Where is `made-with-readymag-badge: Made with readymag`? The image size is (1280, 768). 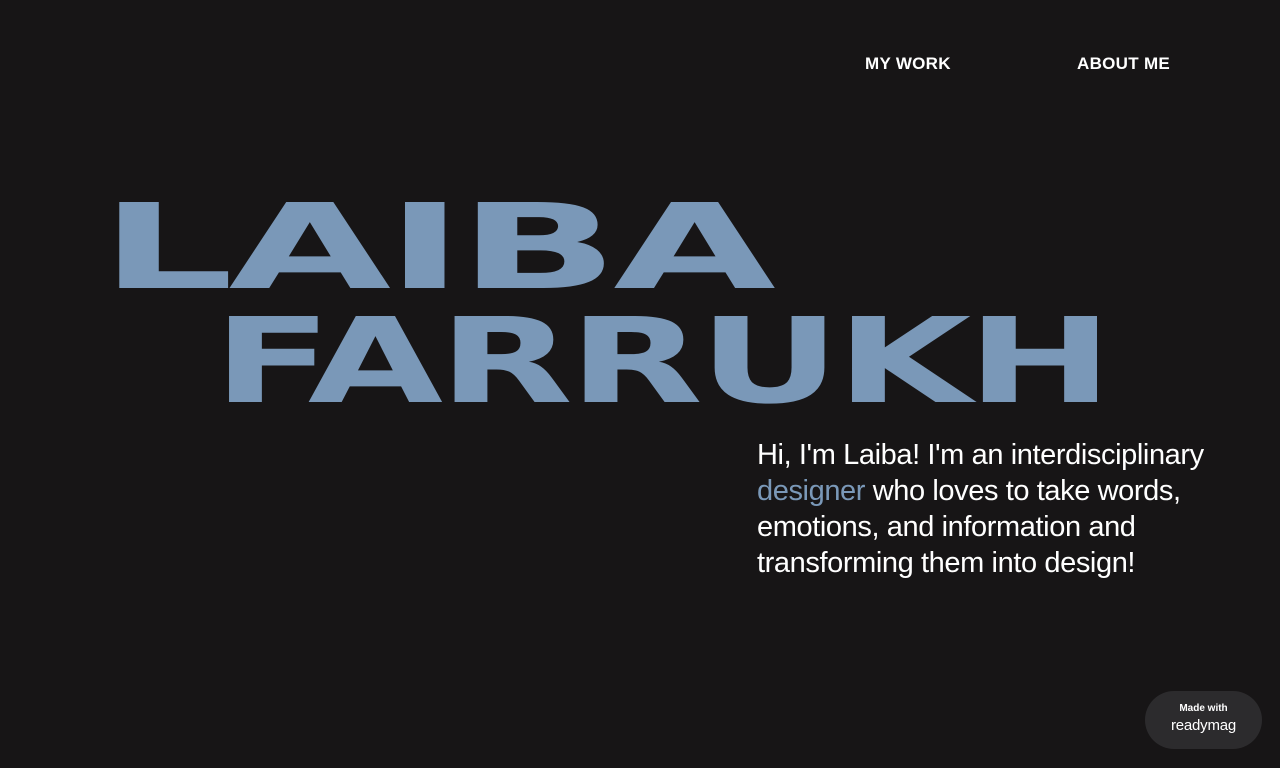
made-with-readymag-badge: Made with readymag is located at coordinates (1203, 720).